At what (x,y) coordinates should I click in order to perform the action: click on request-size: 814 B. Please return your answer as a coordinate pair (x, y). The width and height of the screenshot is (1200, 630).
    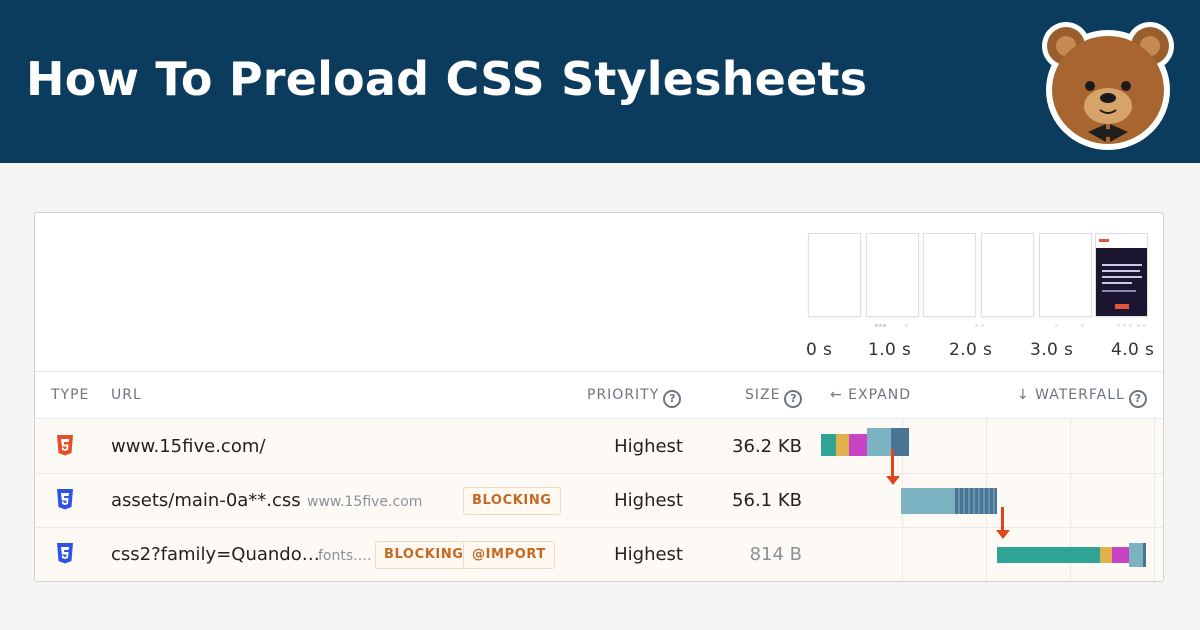
    Looking at the image, I should click on (775, 554).